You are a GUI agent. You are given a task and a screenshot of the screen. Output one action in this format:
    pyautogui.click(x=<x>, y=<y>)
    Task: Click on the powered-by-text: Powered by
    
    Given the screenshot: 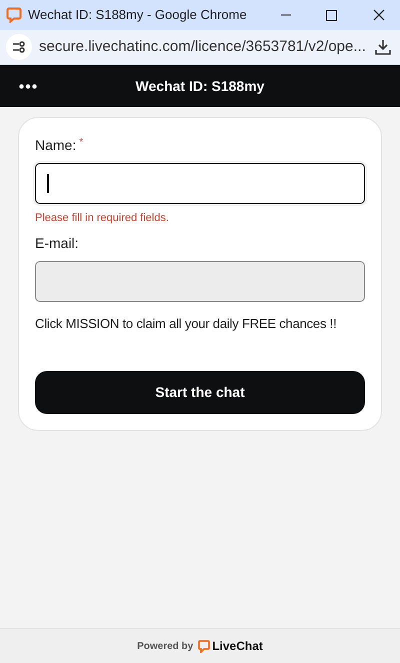 What is the action you would take?
    pyautogui.click(x=165, y=647)
    